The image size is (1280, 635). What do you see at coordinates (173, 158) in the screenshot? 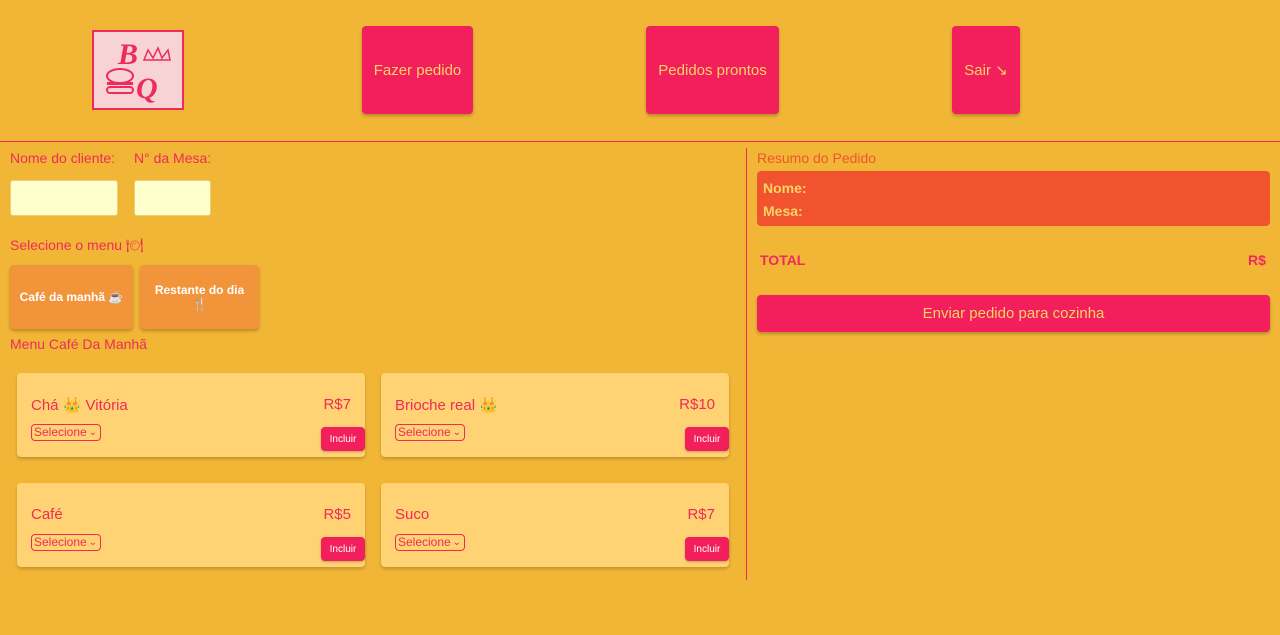
I see `table-number-label: N° da Mesa:` at bounding box center [173, 158].